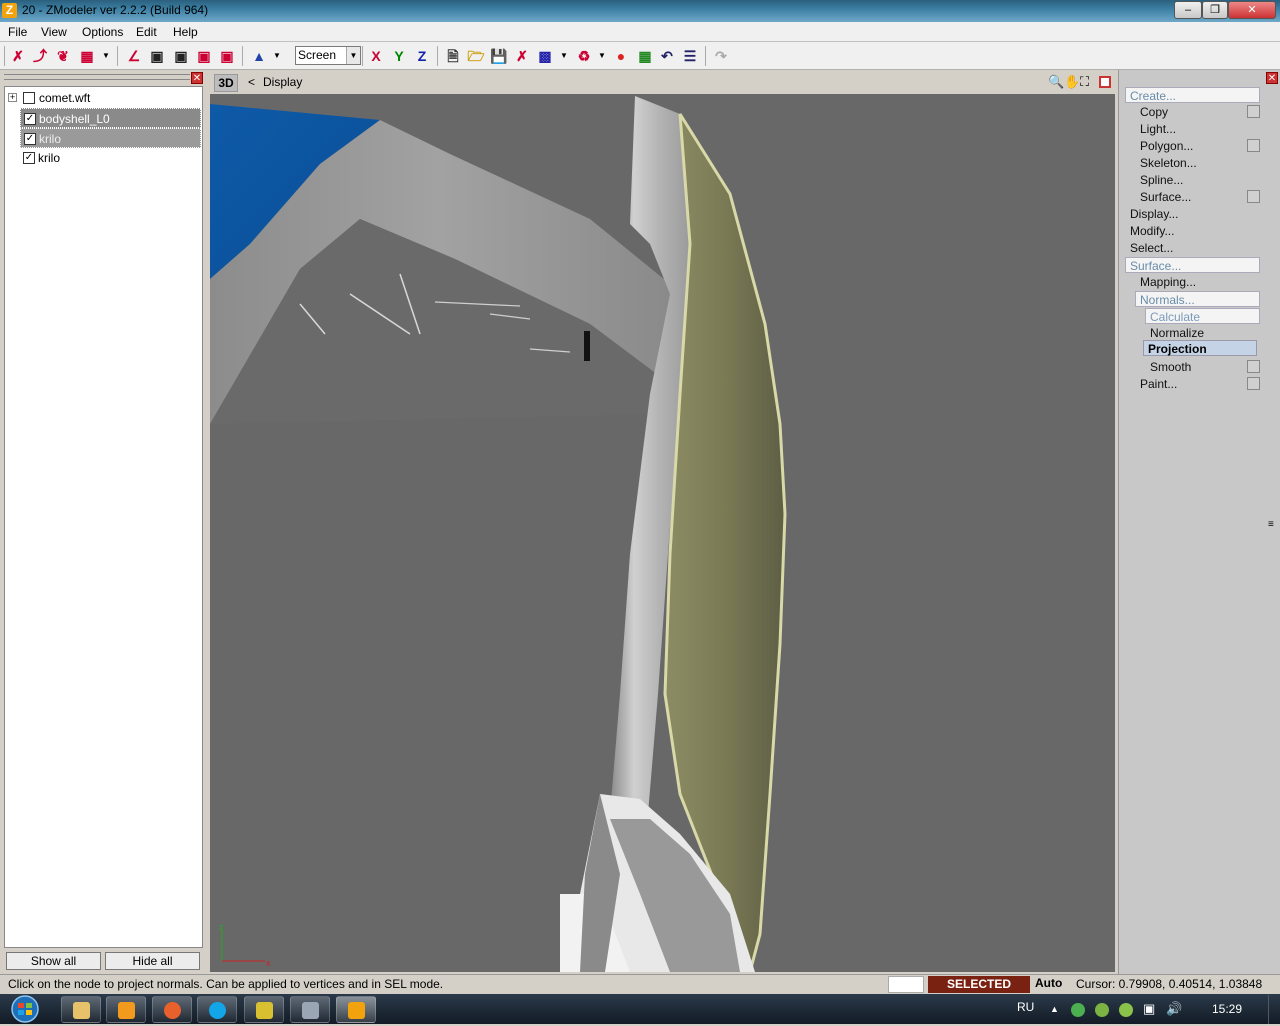 The image size is (1280, 1026). What do you see at coordinates (134, 56) in the screenshot?
I see `snap-icon: ∠` at bounding box center [134, 56].